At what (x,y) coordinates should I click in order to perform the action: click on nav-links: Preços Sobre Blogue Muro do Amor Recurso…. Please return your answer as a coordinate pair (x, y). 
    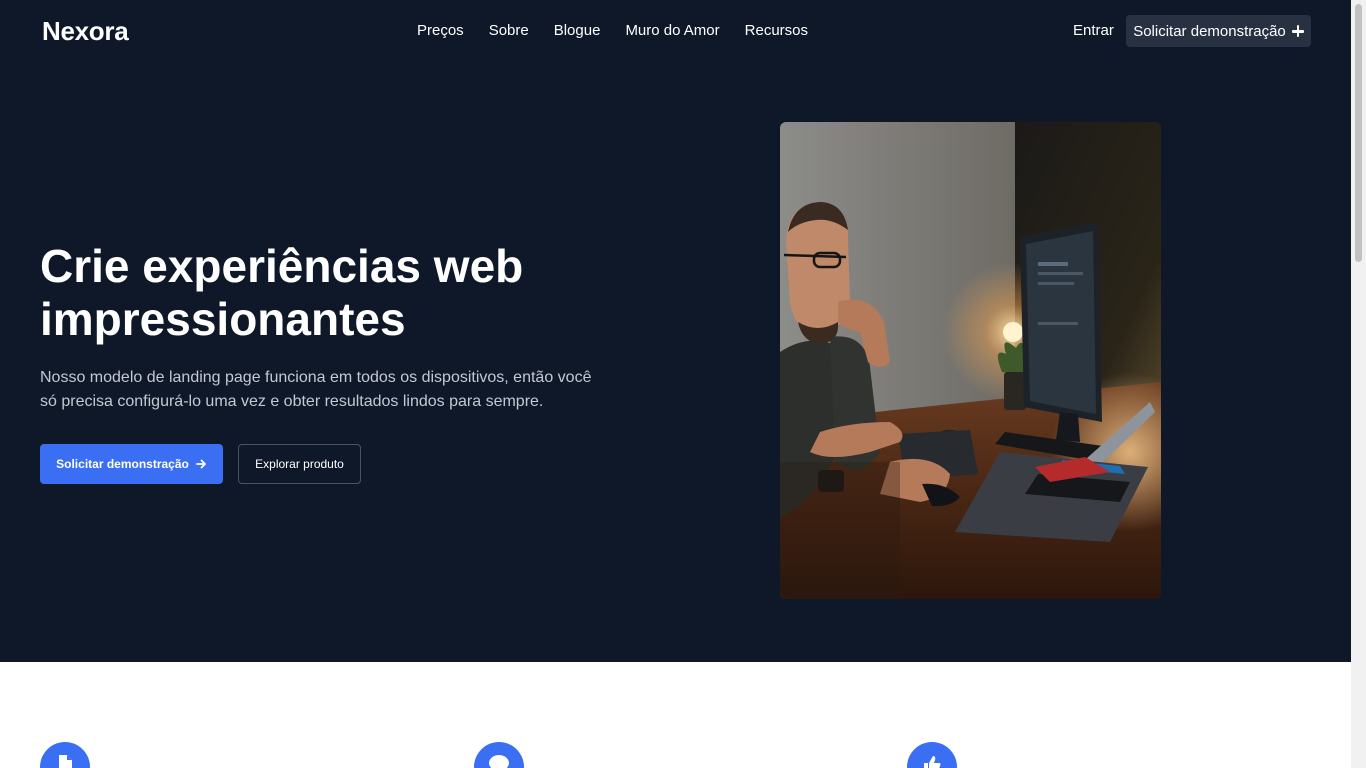
    Looking at the image, I should click on (612, 30).